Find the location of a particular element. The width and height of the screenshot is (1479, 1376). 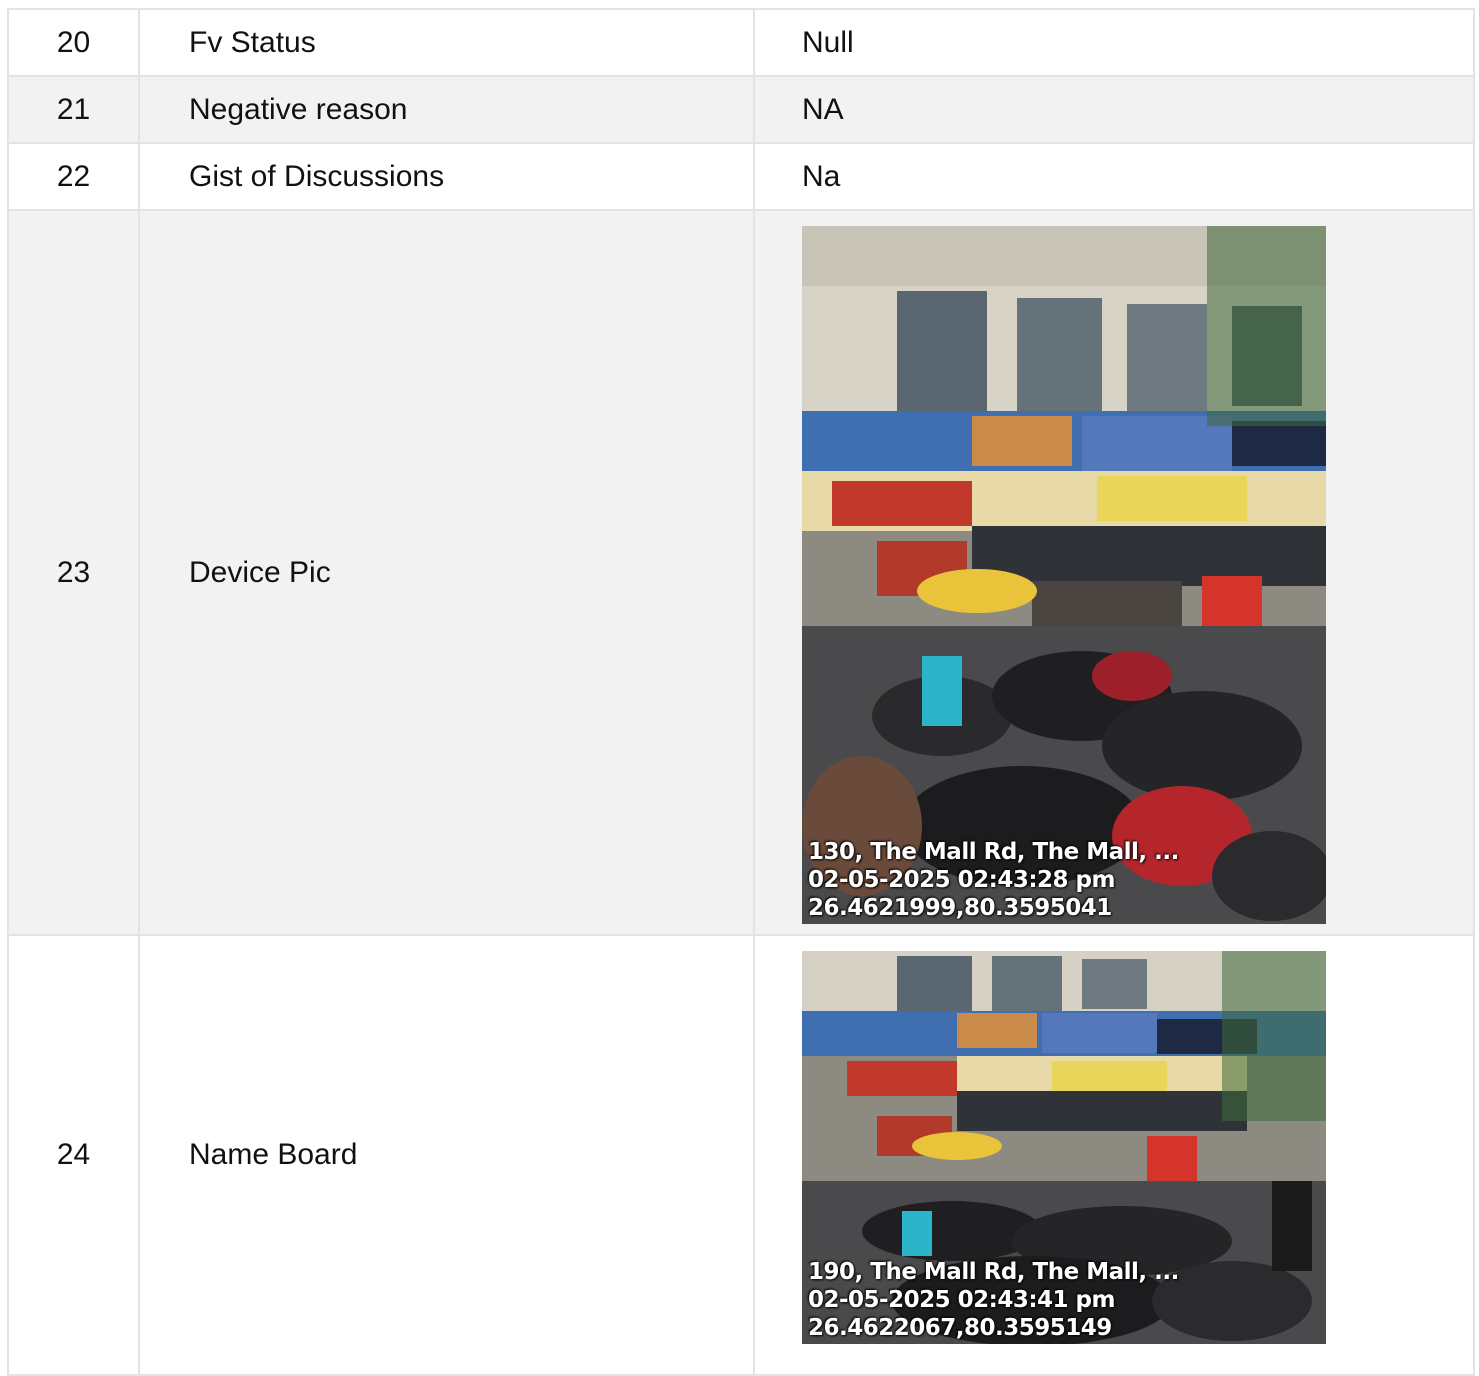

row-number: 23 is located at coordinates (73, 572).